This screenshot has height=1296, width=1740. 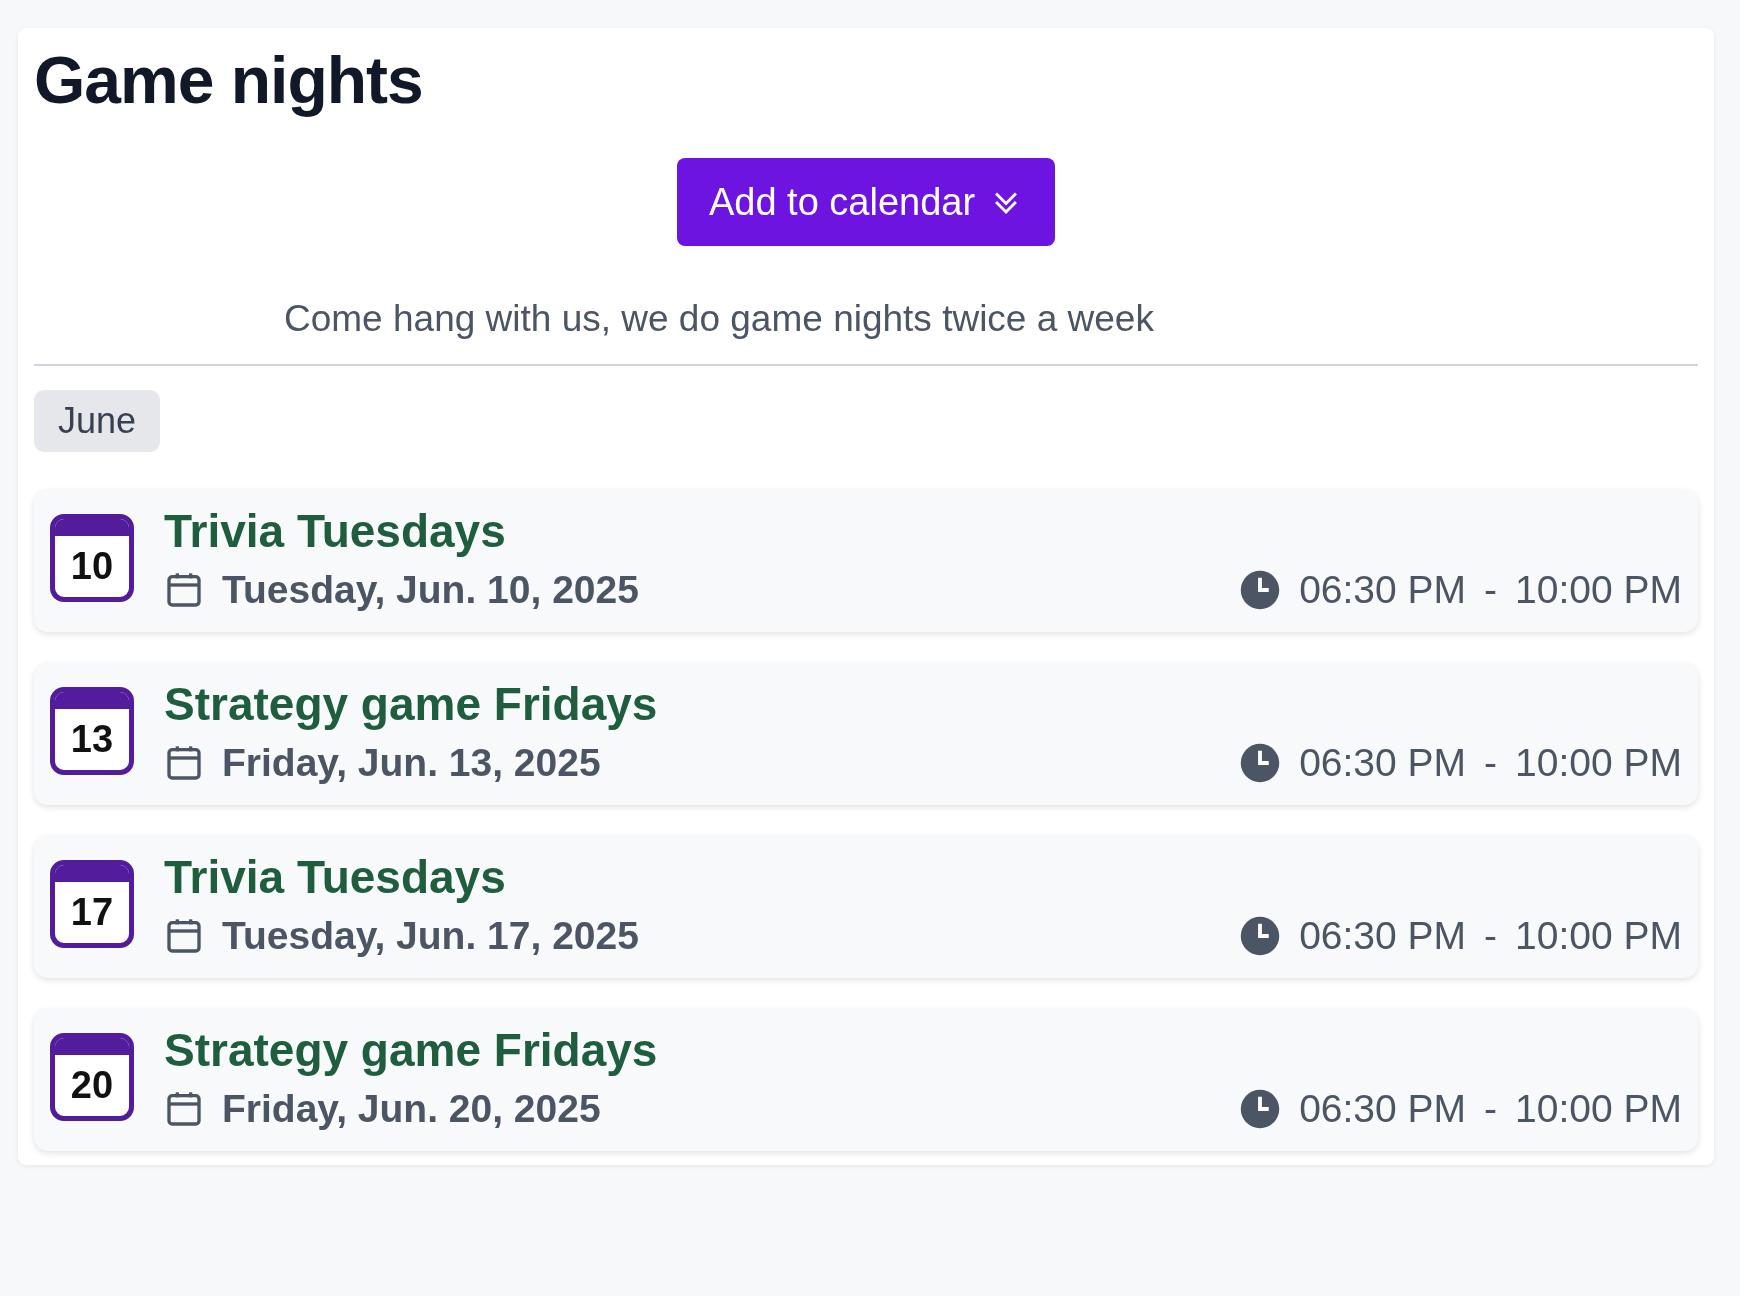 What do you see at coordinates (719, 319) in the screenshot?
I see `description: Come hang with us, we do game nights twice a week` at bounding box center [719, 319].